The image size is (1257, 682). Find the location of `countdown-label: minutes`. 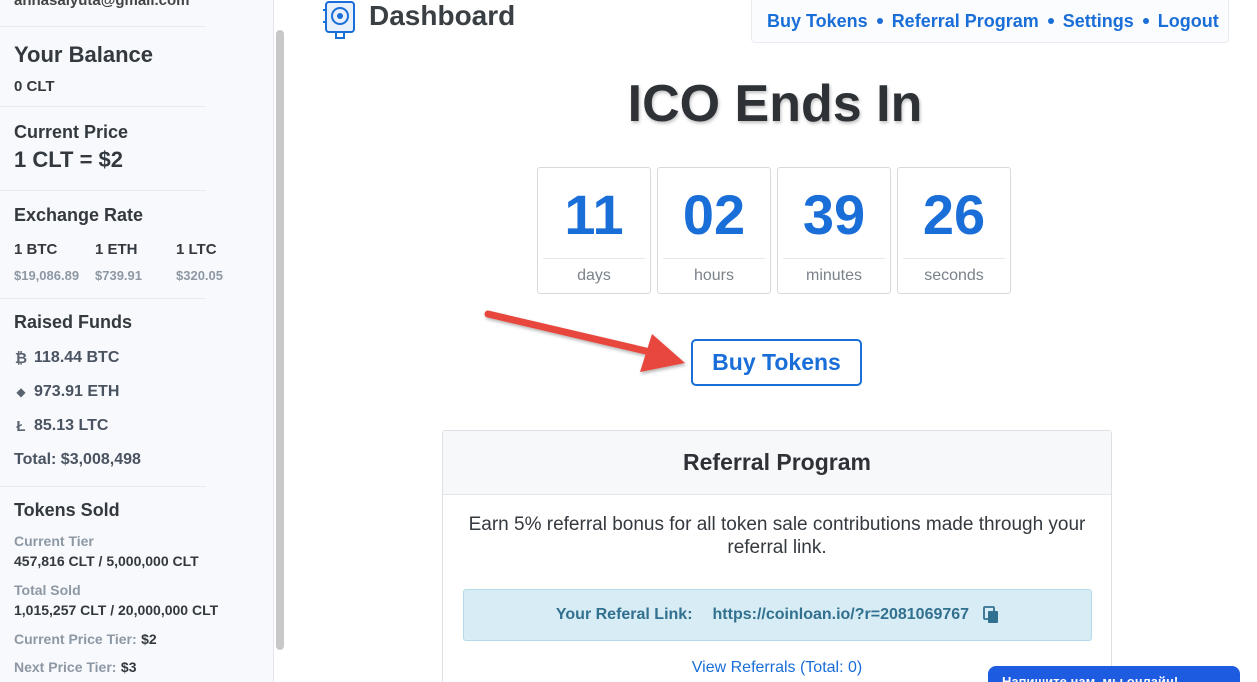

countdown-label: minutes is located at coordinates (834, 275).